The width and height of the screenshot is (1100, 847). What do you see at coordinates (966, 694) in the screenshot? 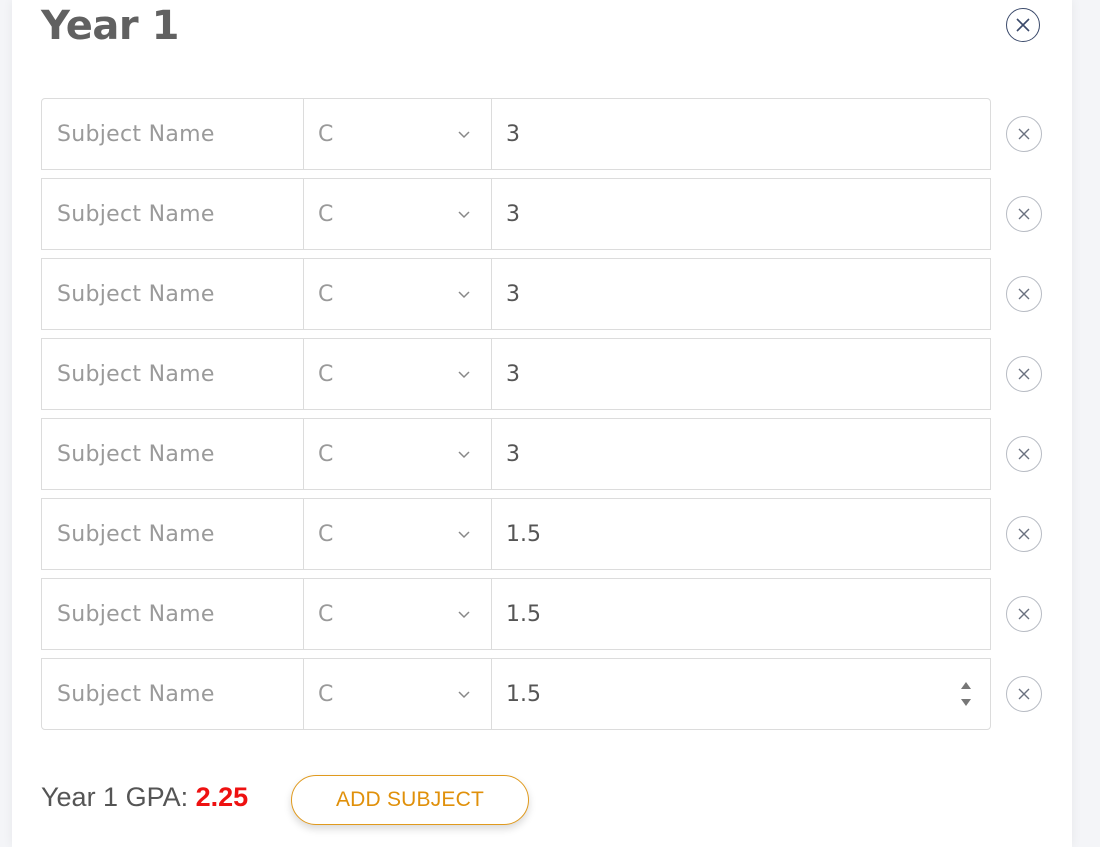
I see `number-spinner-icon` at bounding box center [966, 694].